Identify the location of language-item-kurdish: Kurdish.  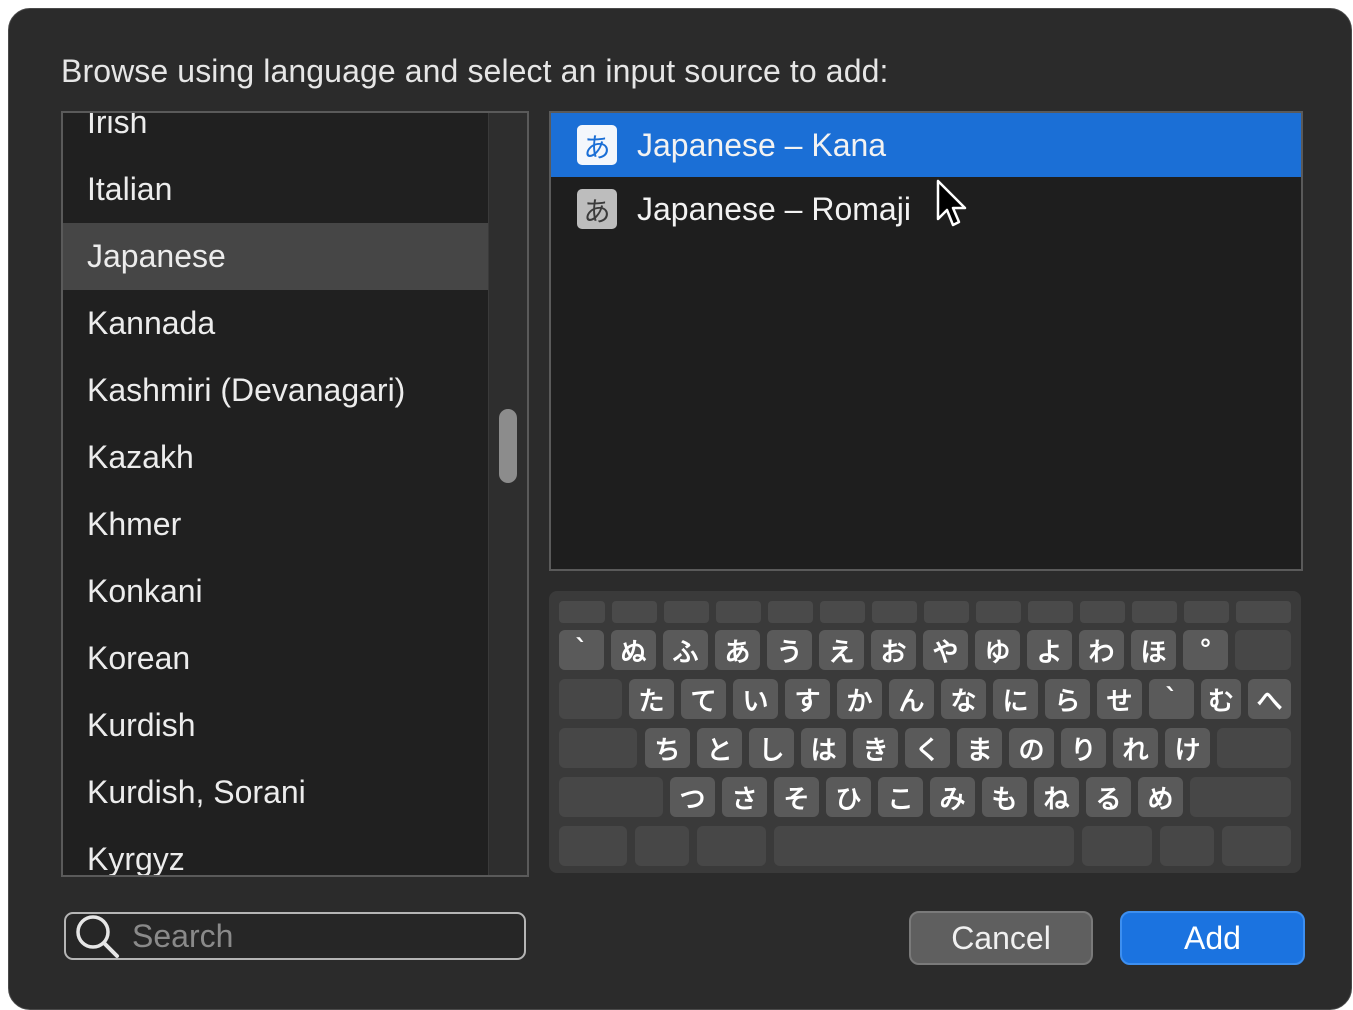
(277, 725).